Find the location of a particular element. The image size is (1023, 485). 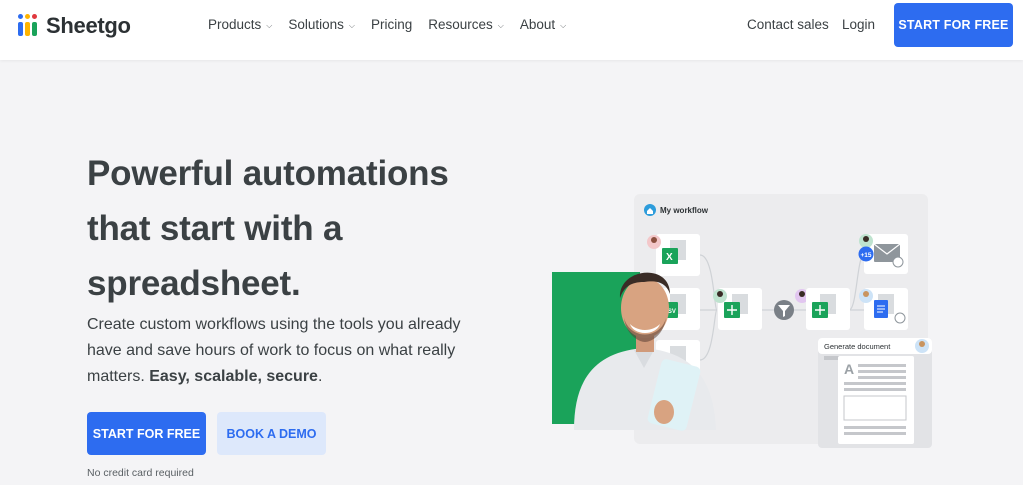

nav-item-solutions: Solutions ⌵ is located at coordinates (321, 24).